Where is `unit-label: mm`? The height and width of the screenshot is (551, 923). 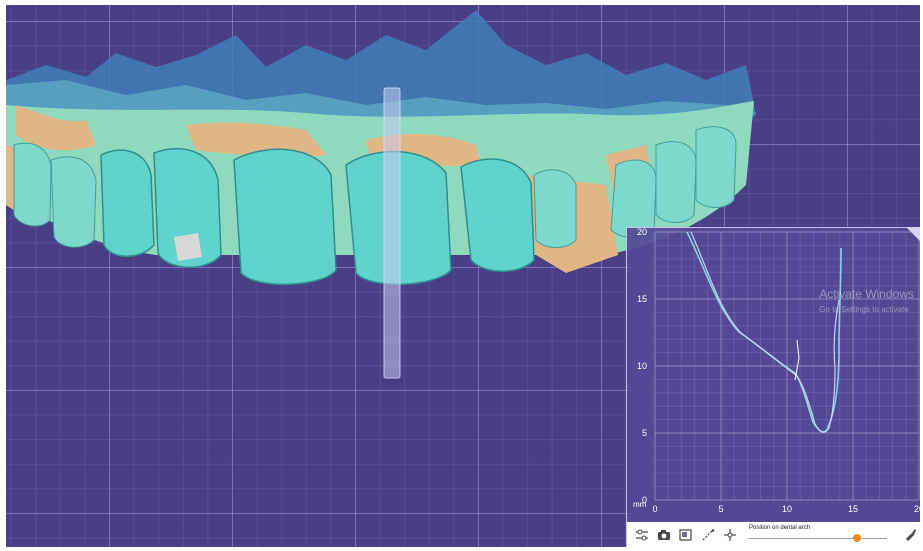
unit-label: mm is located at coordinates (640, 504).